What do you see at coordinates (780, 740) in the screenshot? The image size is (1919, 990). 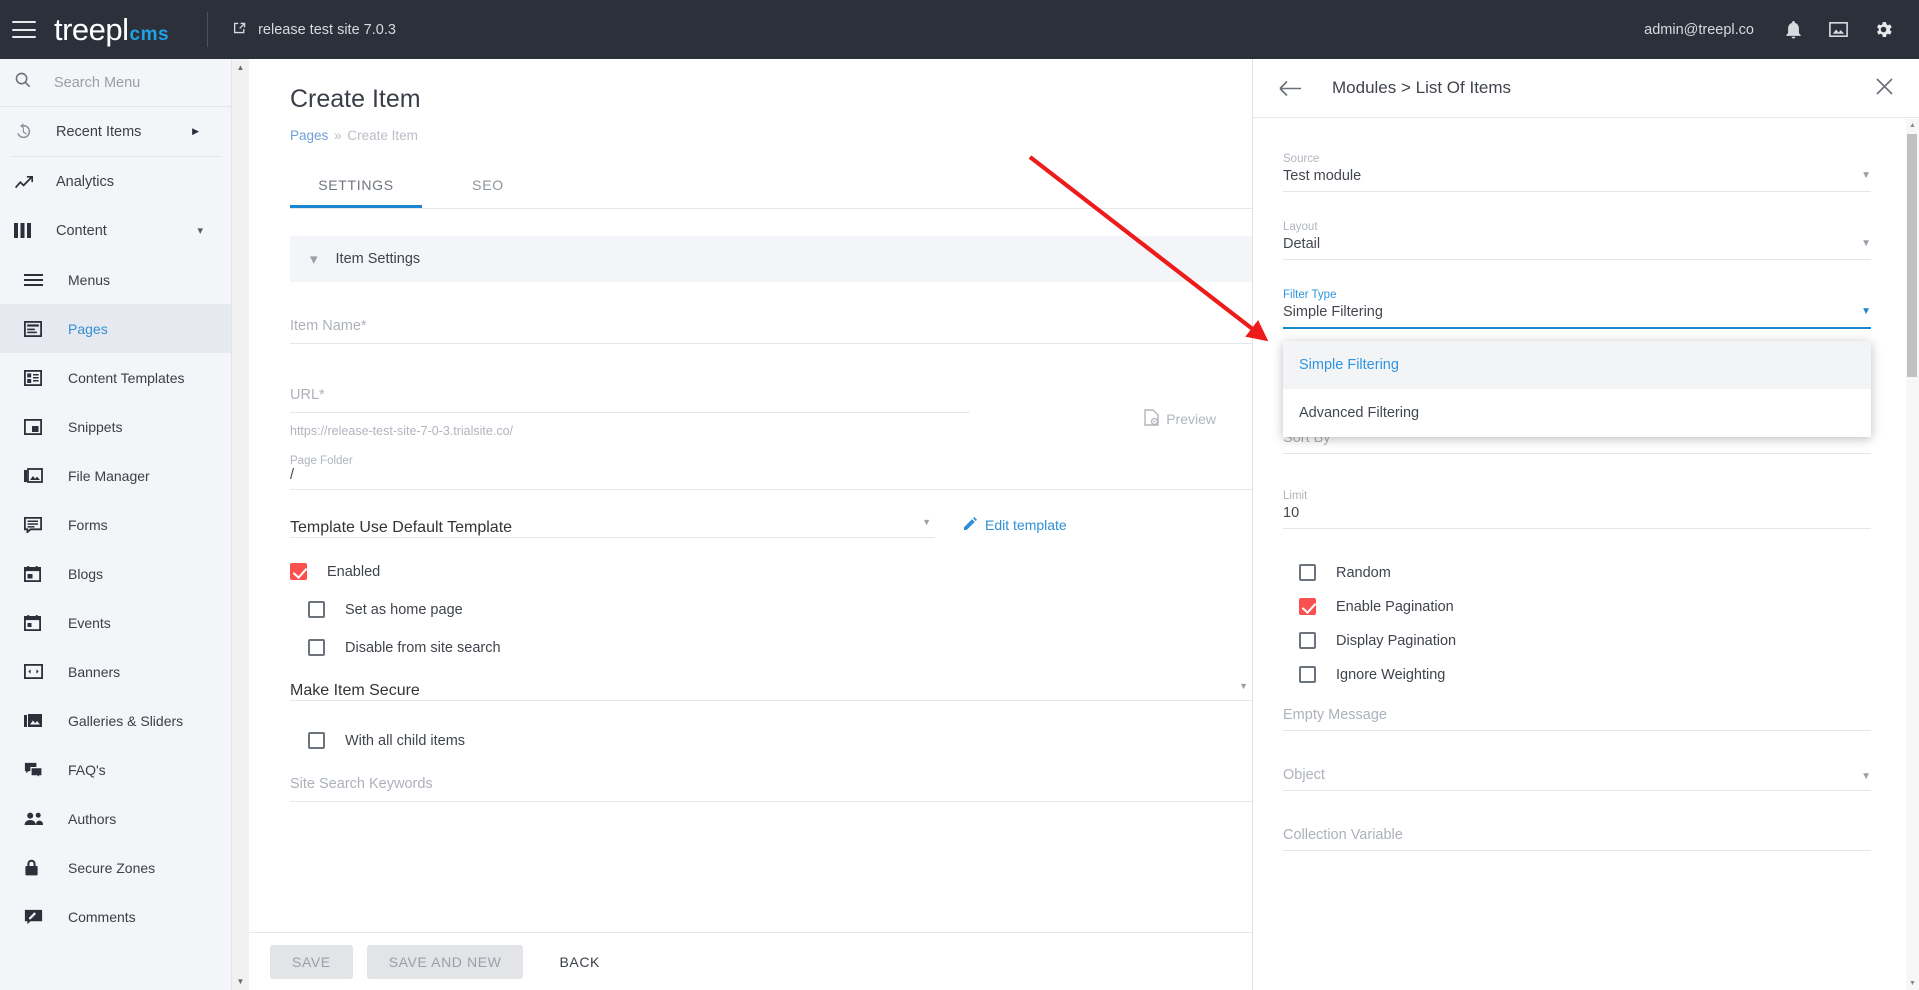 I see `checkbox-with-all-child-items: With all child items` at bounding box center [780, 740].